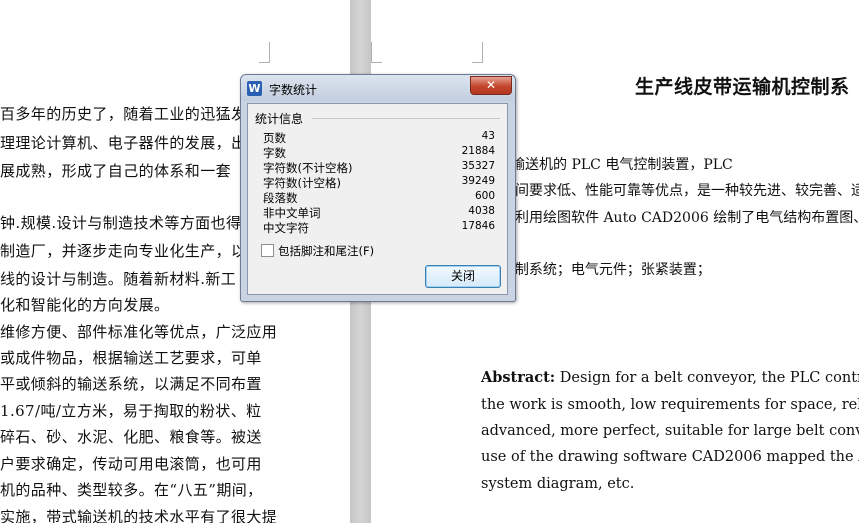 The height and width of the screenshot is (523, 859). What do you see at coordinates (274, 153) in the screenshot?
I see `stat-label: 字数` at bounding box center [274, 153].